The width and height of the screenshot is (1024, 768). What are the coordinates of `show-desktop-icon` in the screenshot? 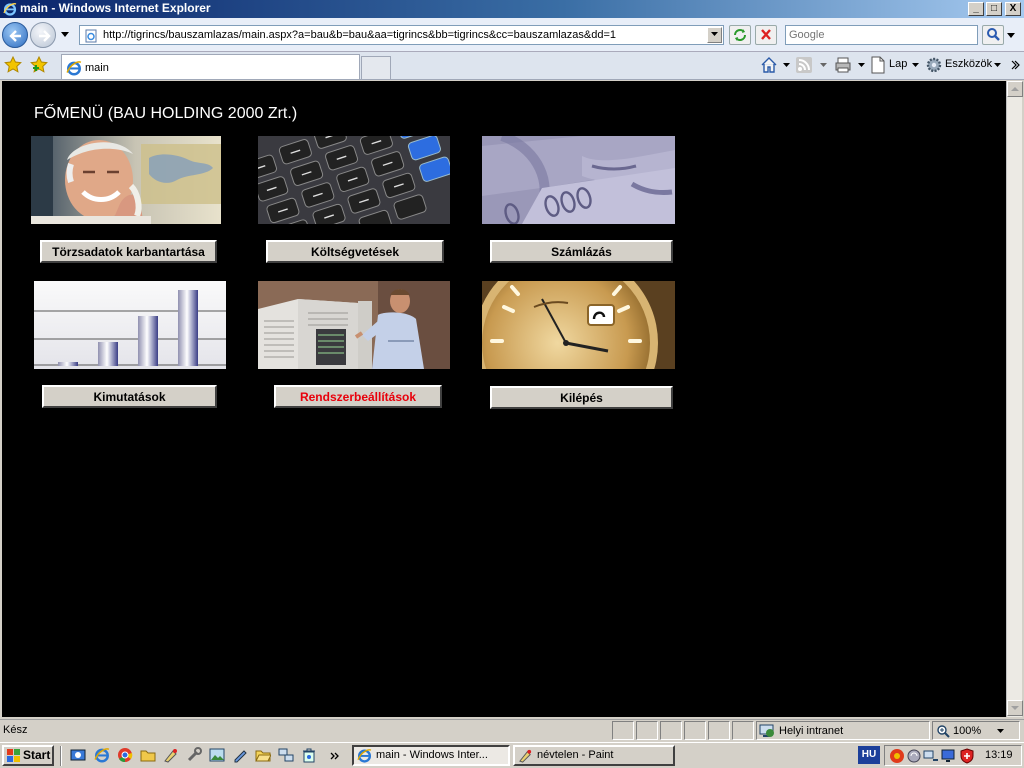 It's located at (78, 755).